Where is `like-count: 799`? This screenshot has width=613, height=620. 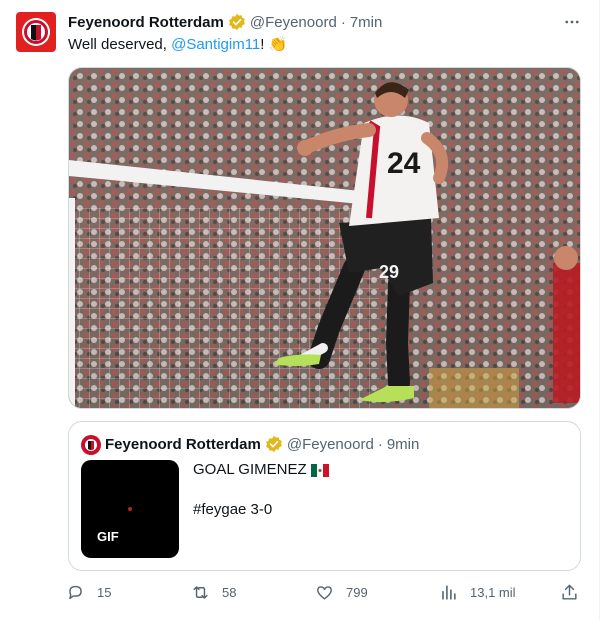 like-count: 799 is located at coordinates (357, 592).